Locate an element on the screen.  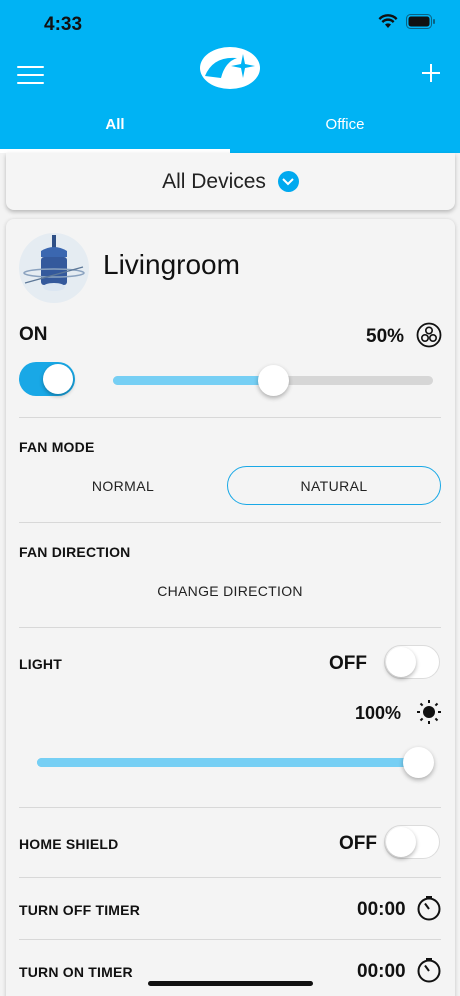
fan-speed-percent: 50% is located at coordinates (385, 336).